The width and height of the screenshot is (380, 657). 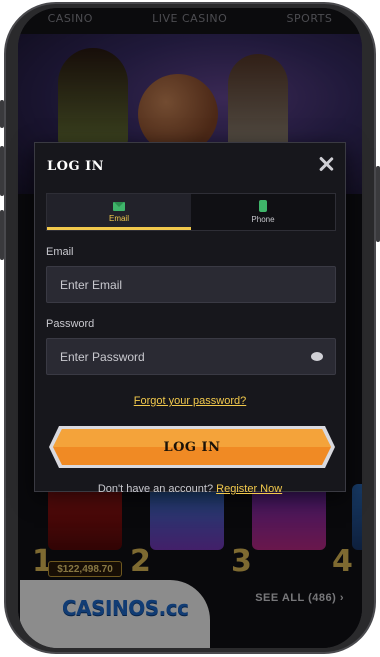 I want to click on eye-icon, so click(x=317, y=356).